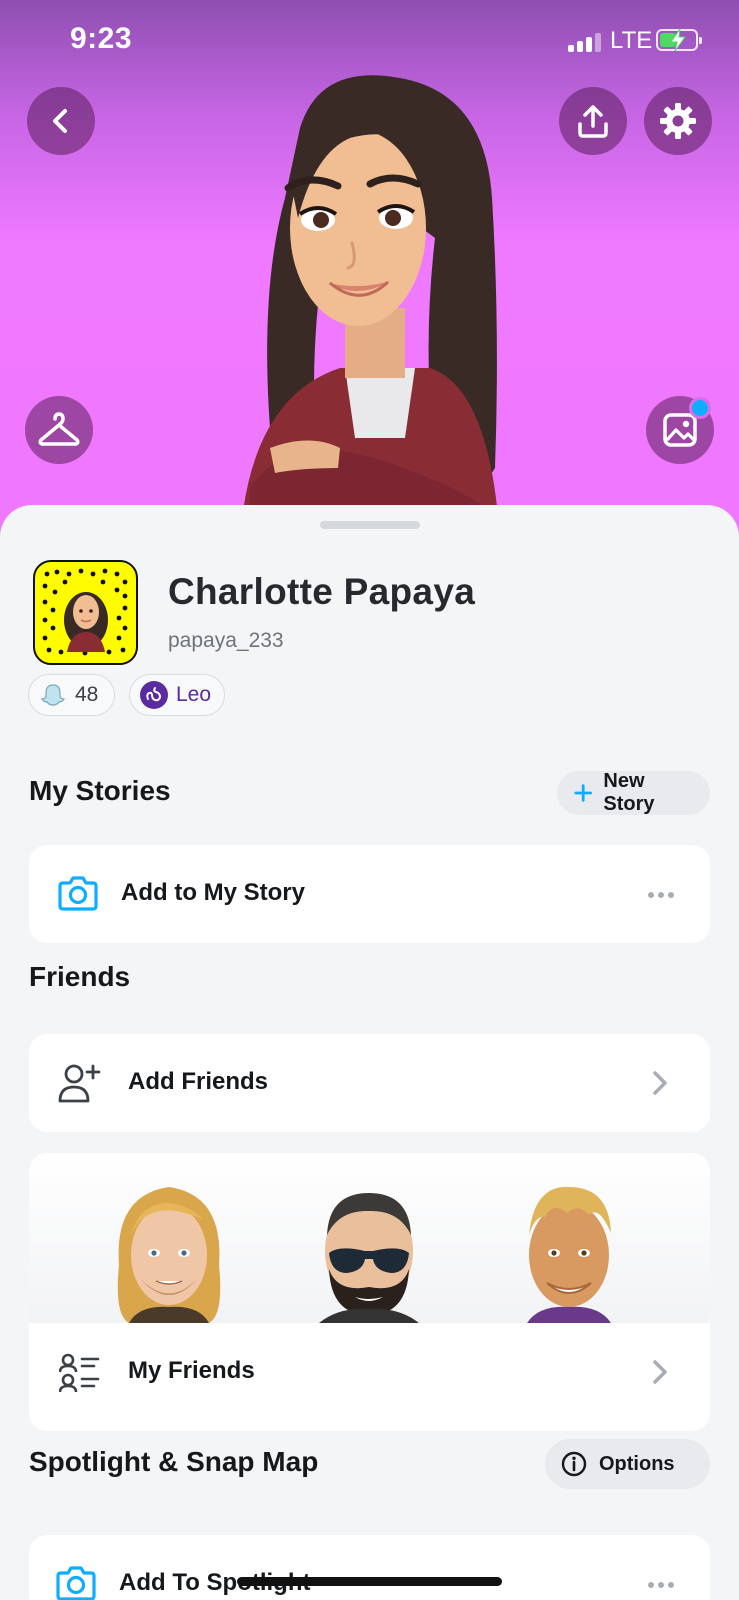 The height and width of the screenshot is (1600, 739). What do you see at coordinates (213, 892) in the screenshot?
I see `add-to-my-story-label: Add to My Story` at bounding box center [213, 892].